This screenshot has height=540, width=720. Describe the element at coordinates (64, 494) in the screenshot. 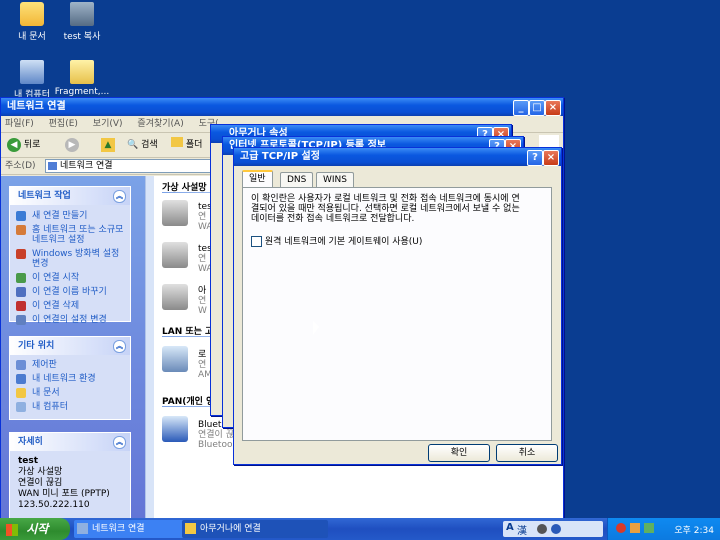

I see `details-device: WAN 미니 포트 (PPTP)` at that location.